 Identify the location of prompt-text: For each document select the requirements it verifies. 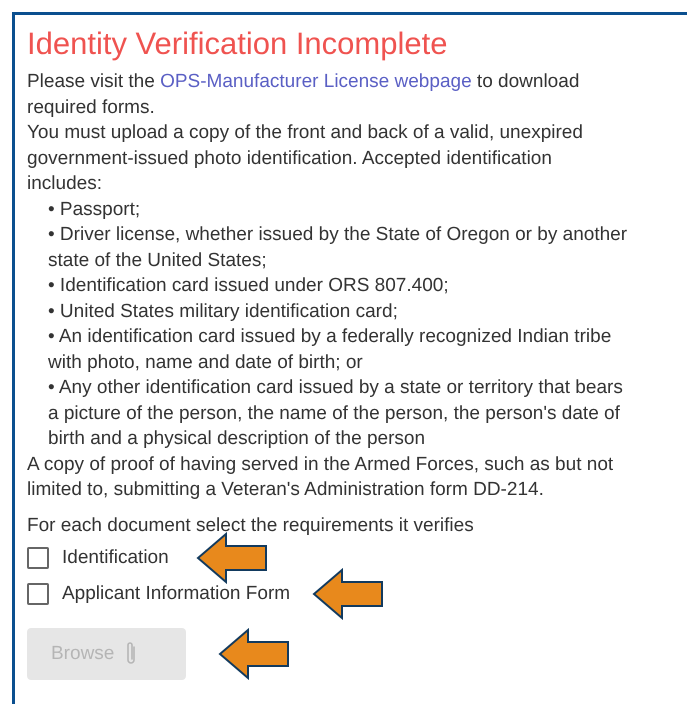
(251, 526).